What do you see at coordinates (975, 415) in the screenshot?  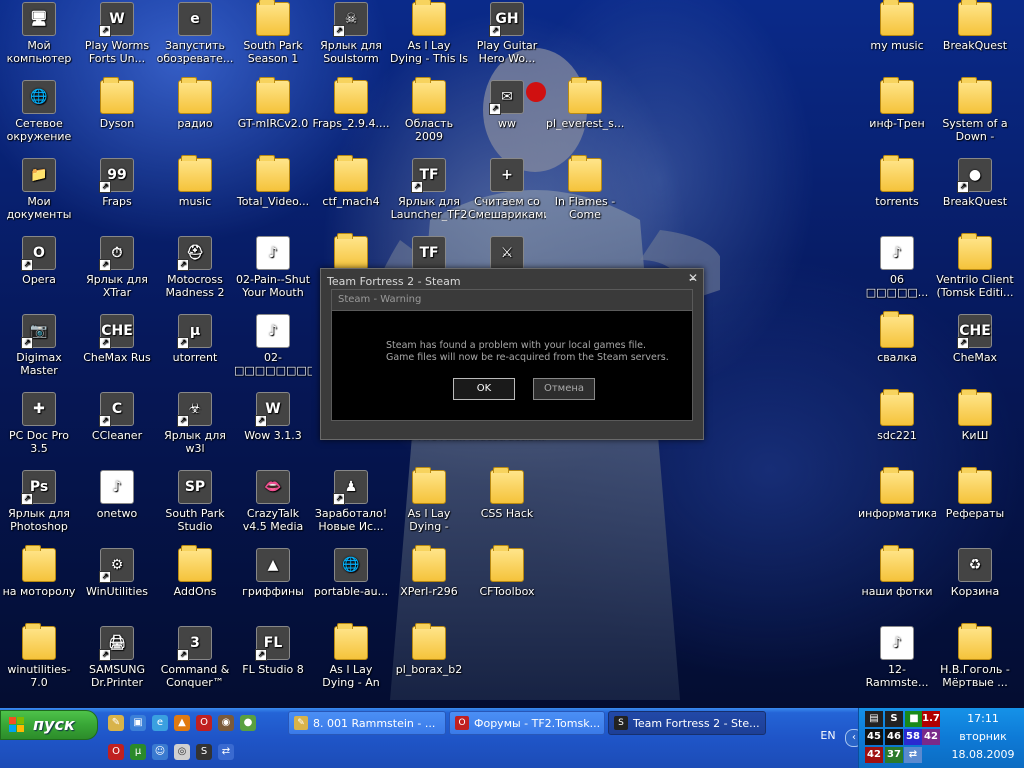 I see `desktop-icon: КиШ` at bounding box center [975, 415].